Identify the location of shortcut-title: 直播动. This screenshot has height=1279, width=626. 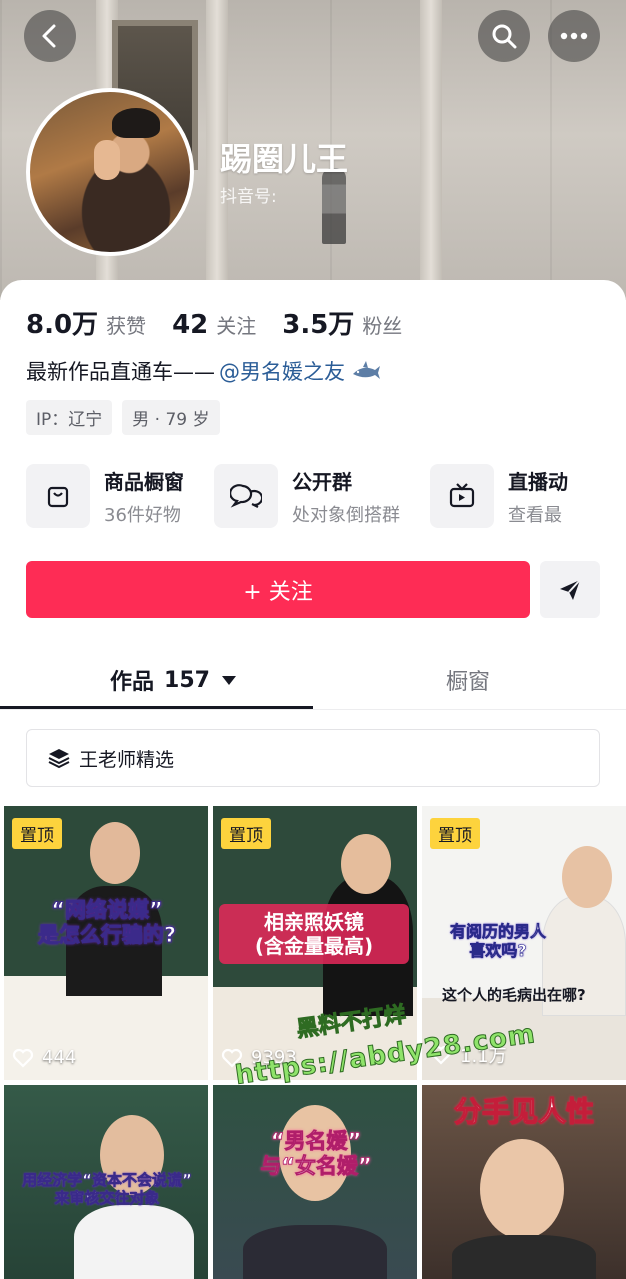
(538, 481).